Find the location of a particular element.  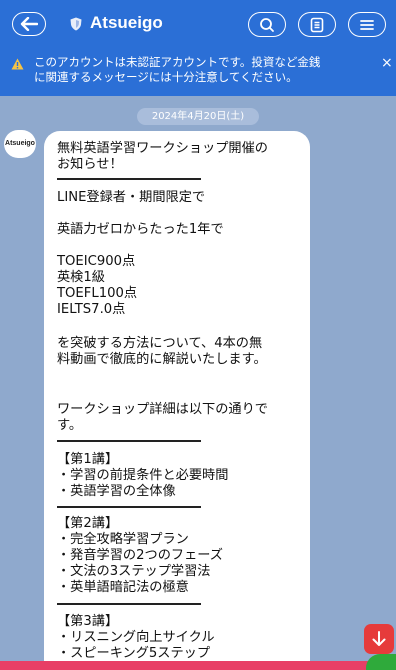

message-line: IELTS7.0点 is located at coordinates (91, 309).